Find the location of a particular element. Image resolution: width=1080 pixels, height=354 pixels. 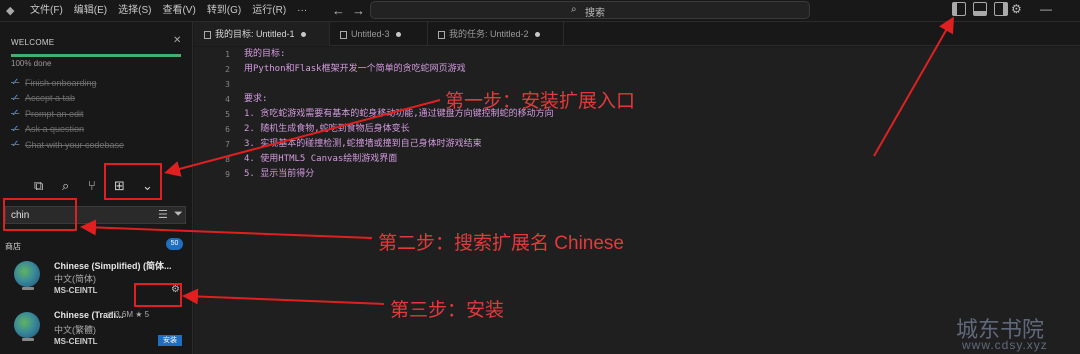

menu-file: 文件(F) is located at coordinates (46, 11).